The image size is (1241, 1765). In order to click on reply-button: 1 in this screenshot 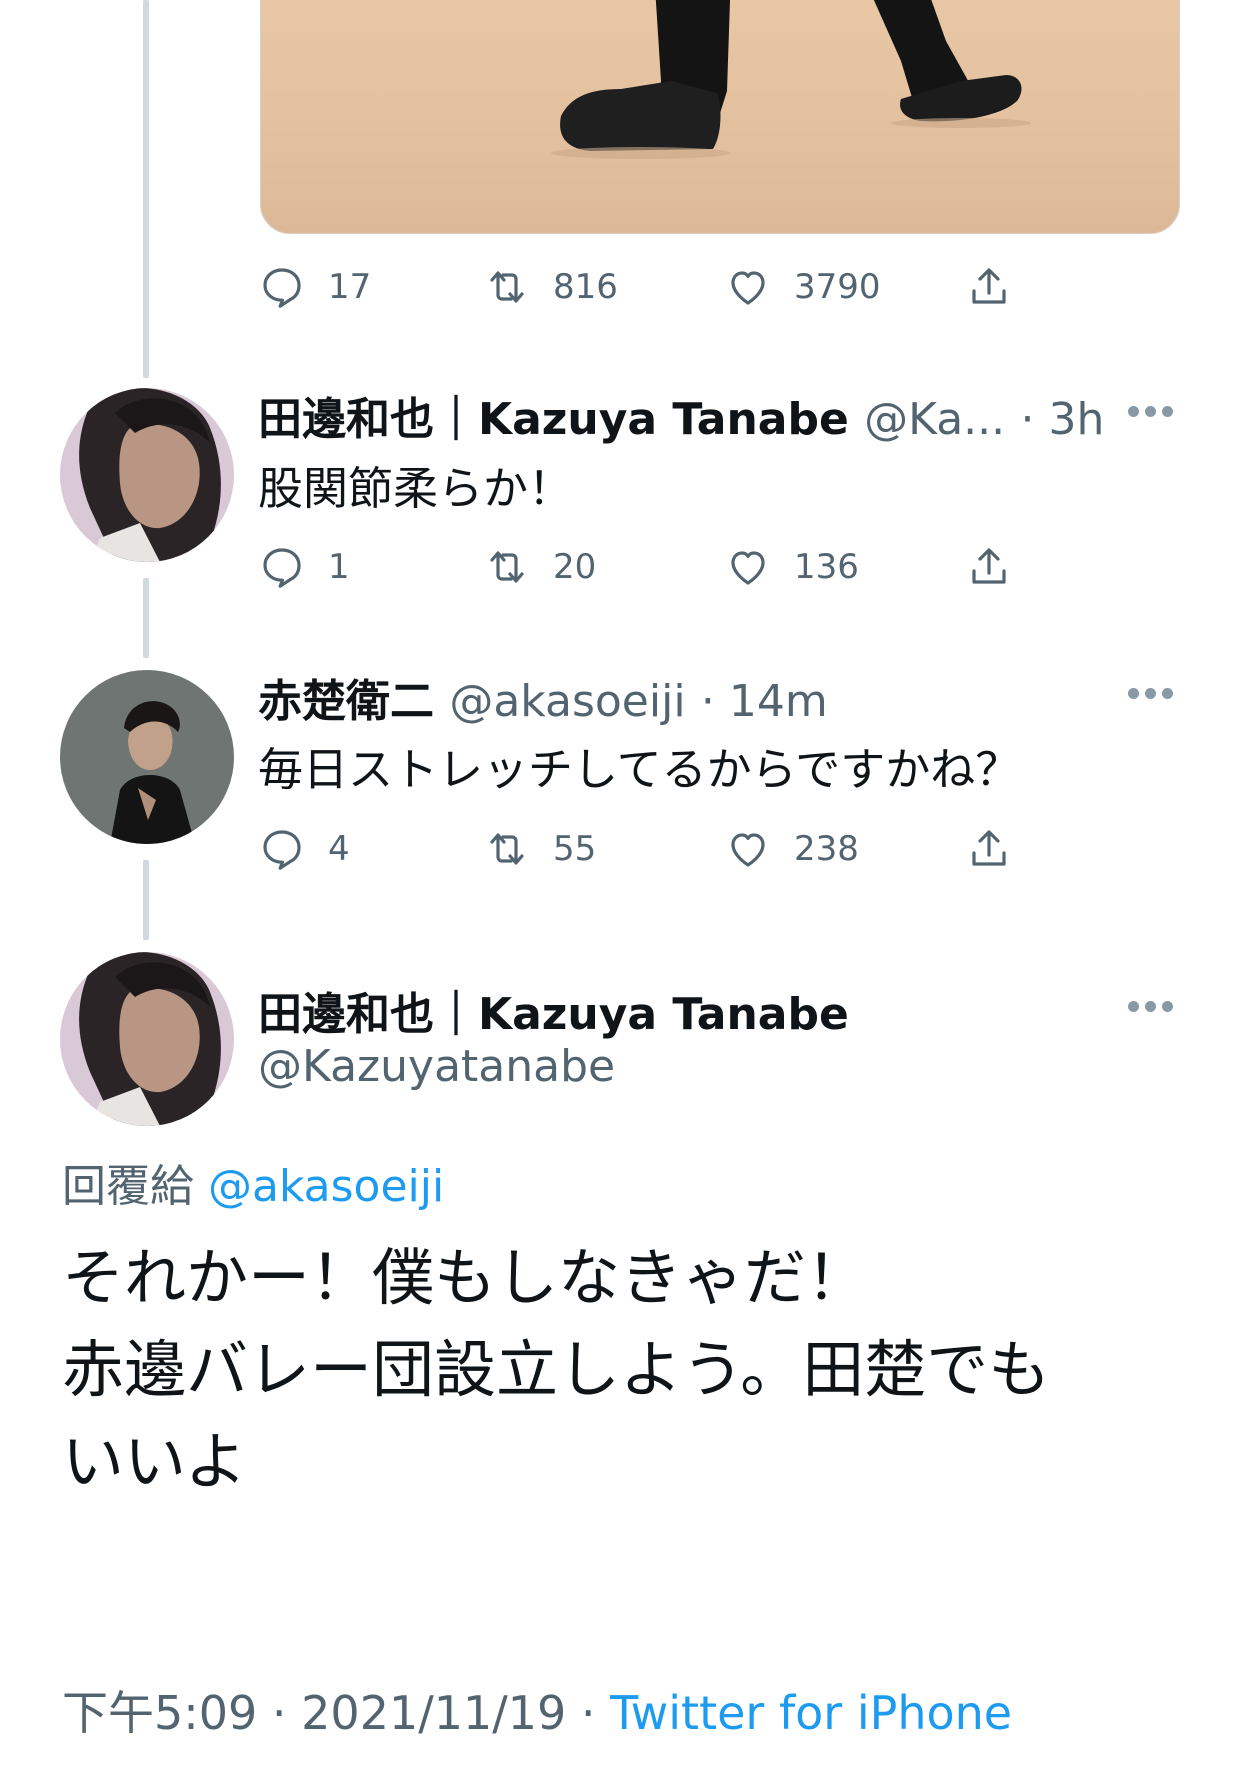, I will do `click(304, 567)`.